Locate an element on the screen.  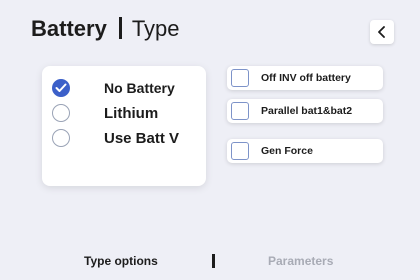
chevron-left-icon is located at coordinates (381, 32).